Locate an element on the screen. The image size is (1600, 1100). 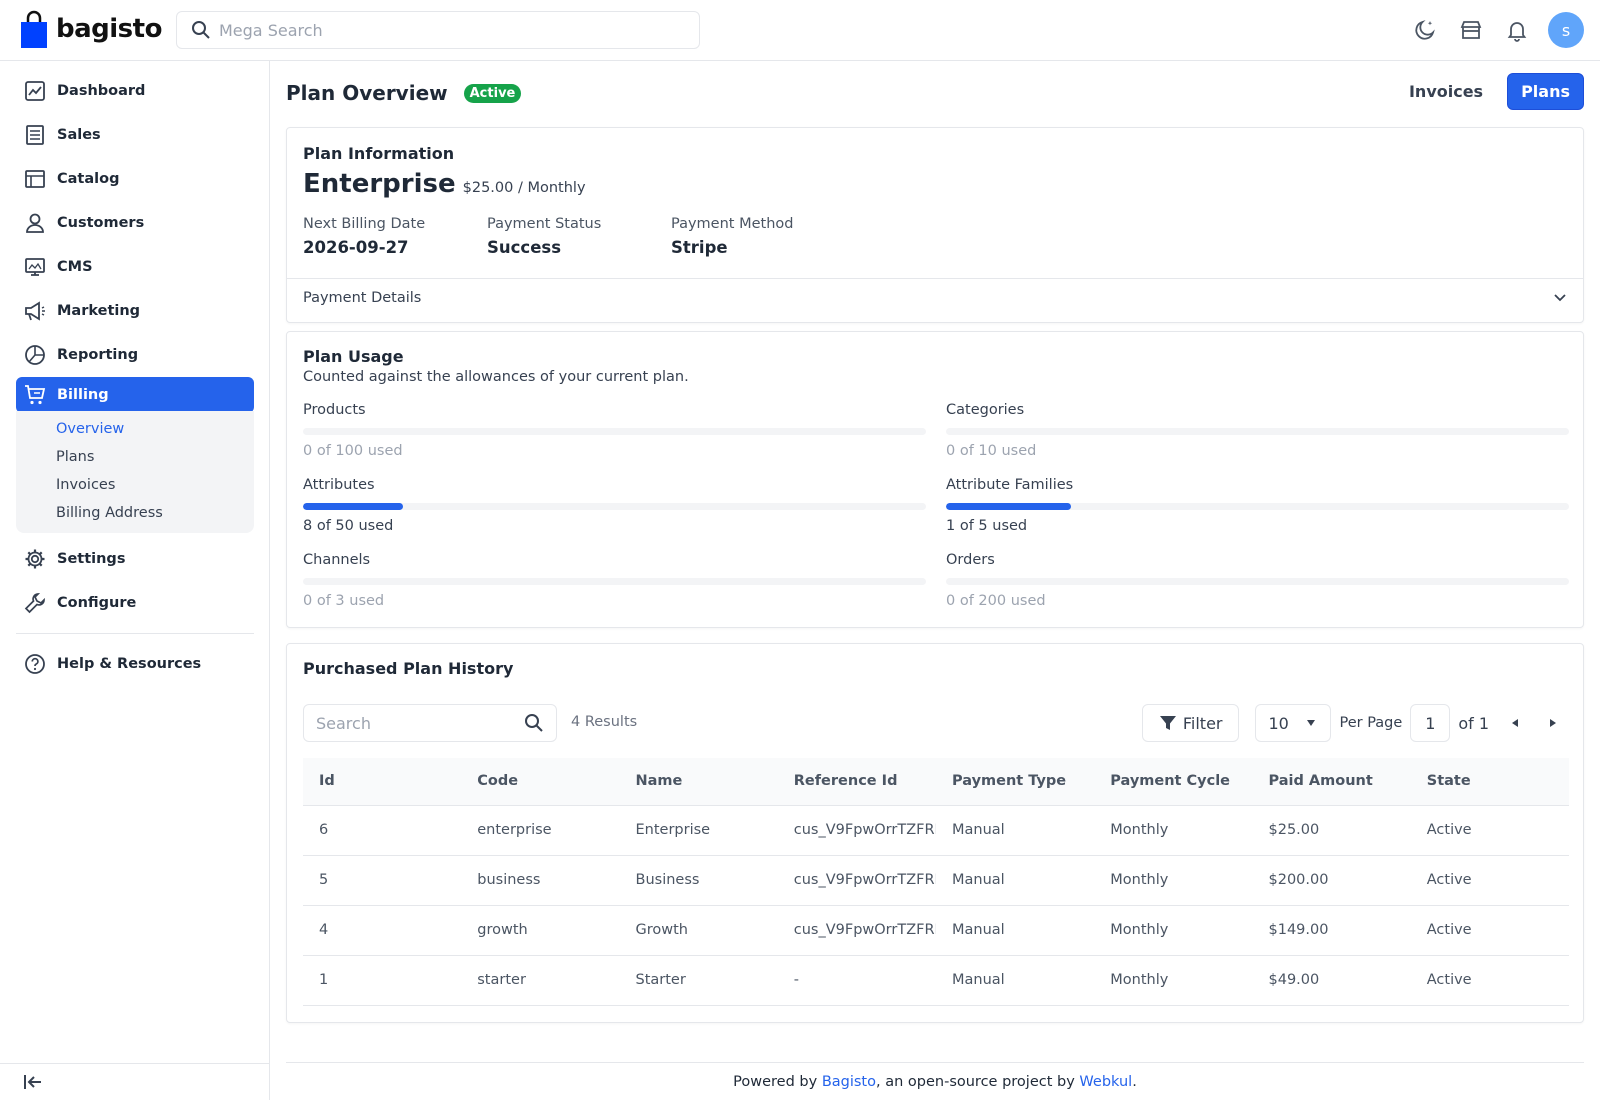
table-cell: Active is located at coordinates (1489, 930).